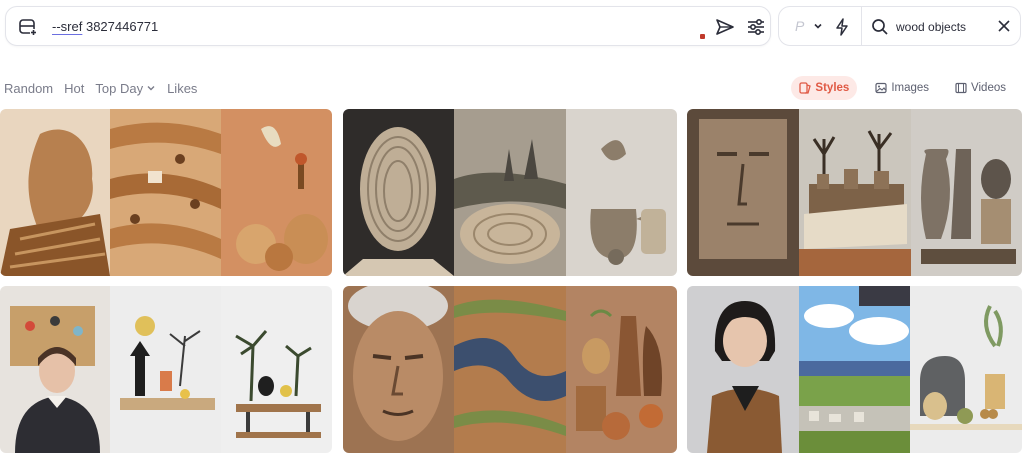  Describe the element at coordinates (182, 88) in the screenshot. I see `filter-likes: Likes` at that location.